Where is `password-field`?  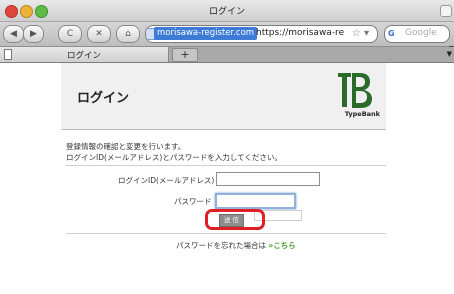 password-field is located at coordinates (255, 203).